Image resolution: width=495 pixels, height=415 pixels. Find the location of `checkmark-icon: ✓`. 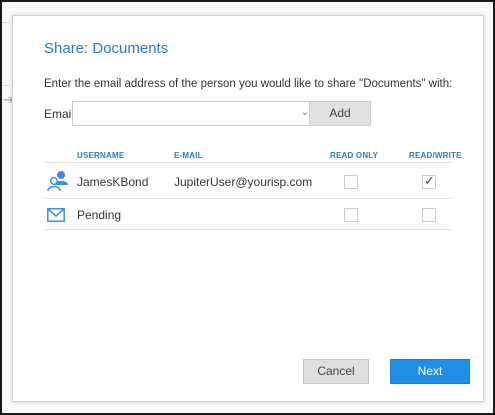

checkmark-icon: ✓ is located at coordinates (429, 180).